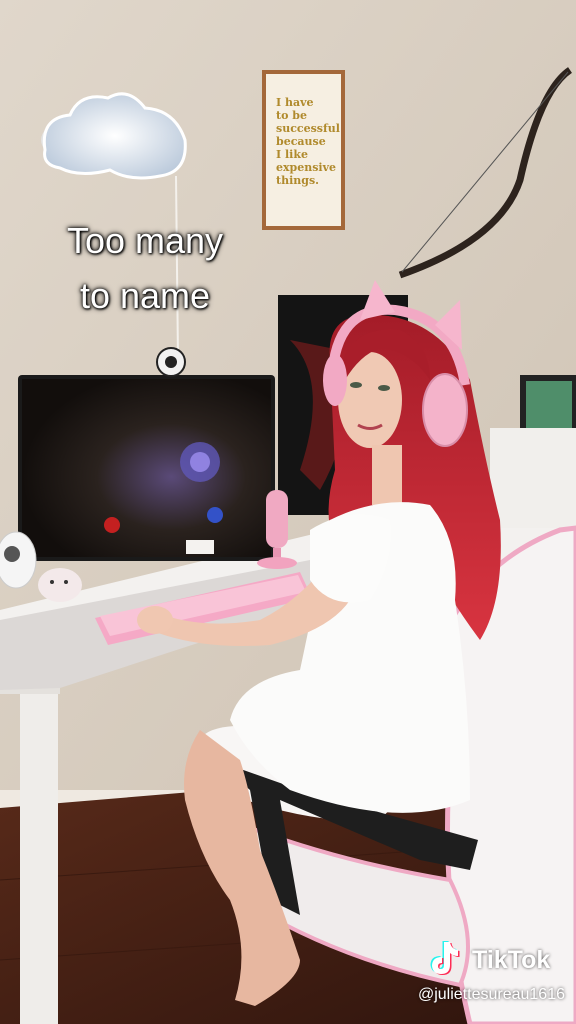 The width and height of the screenshot is (576, 1024). Describe the element at coordinates (295, 102) in the screenshot. I see `poster-line: I have` at that location.